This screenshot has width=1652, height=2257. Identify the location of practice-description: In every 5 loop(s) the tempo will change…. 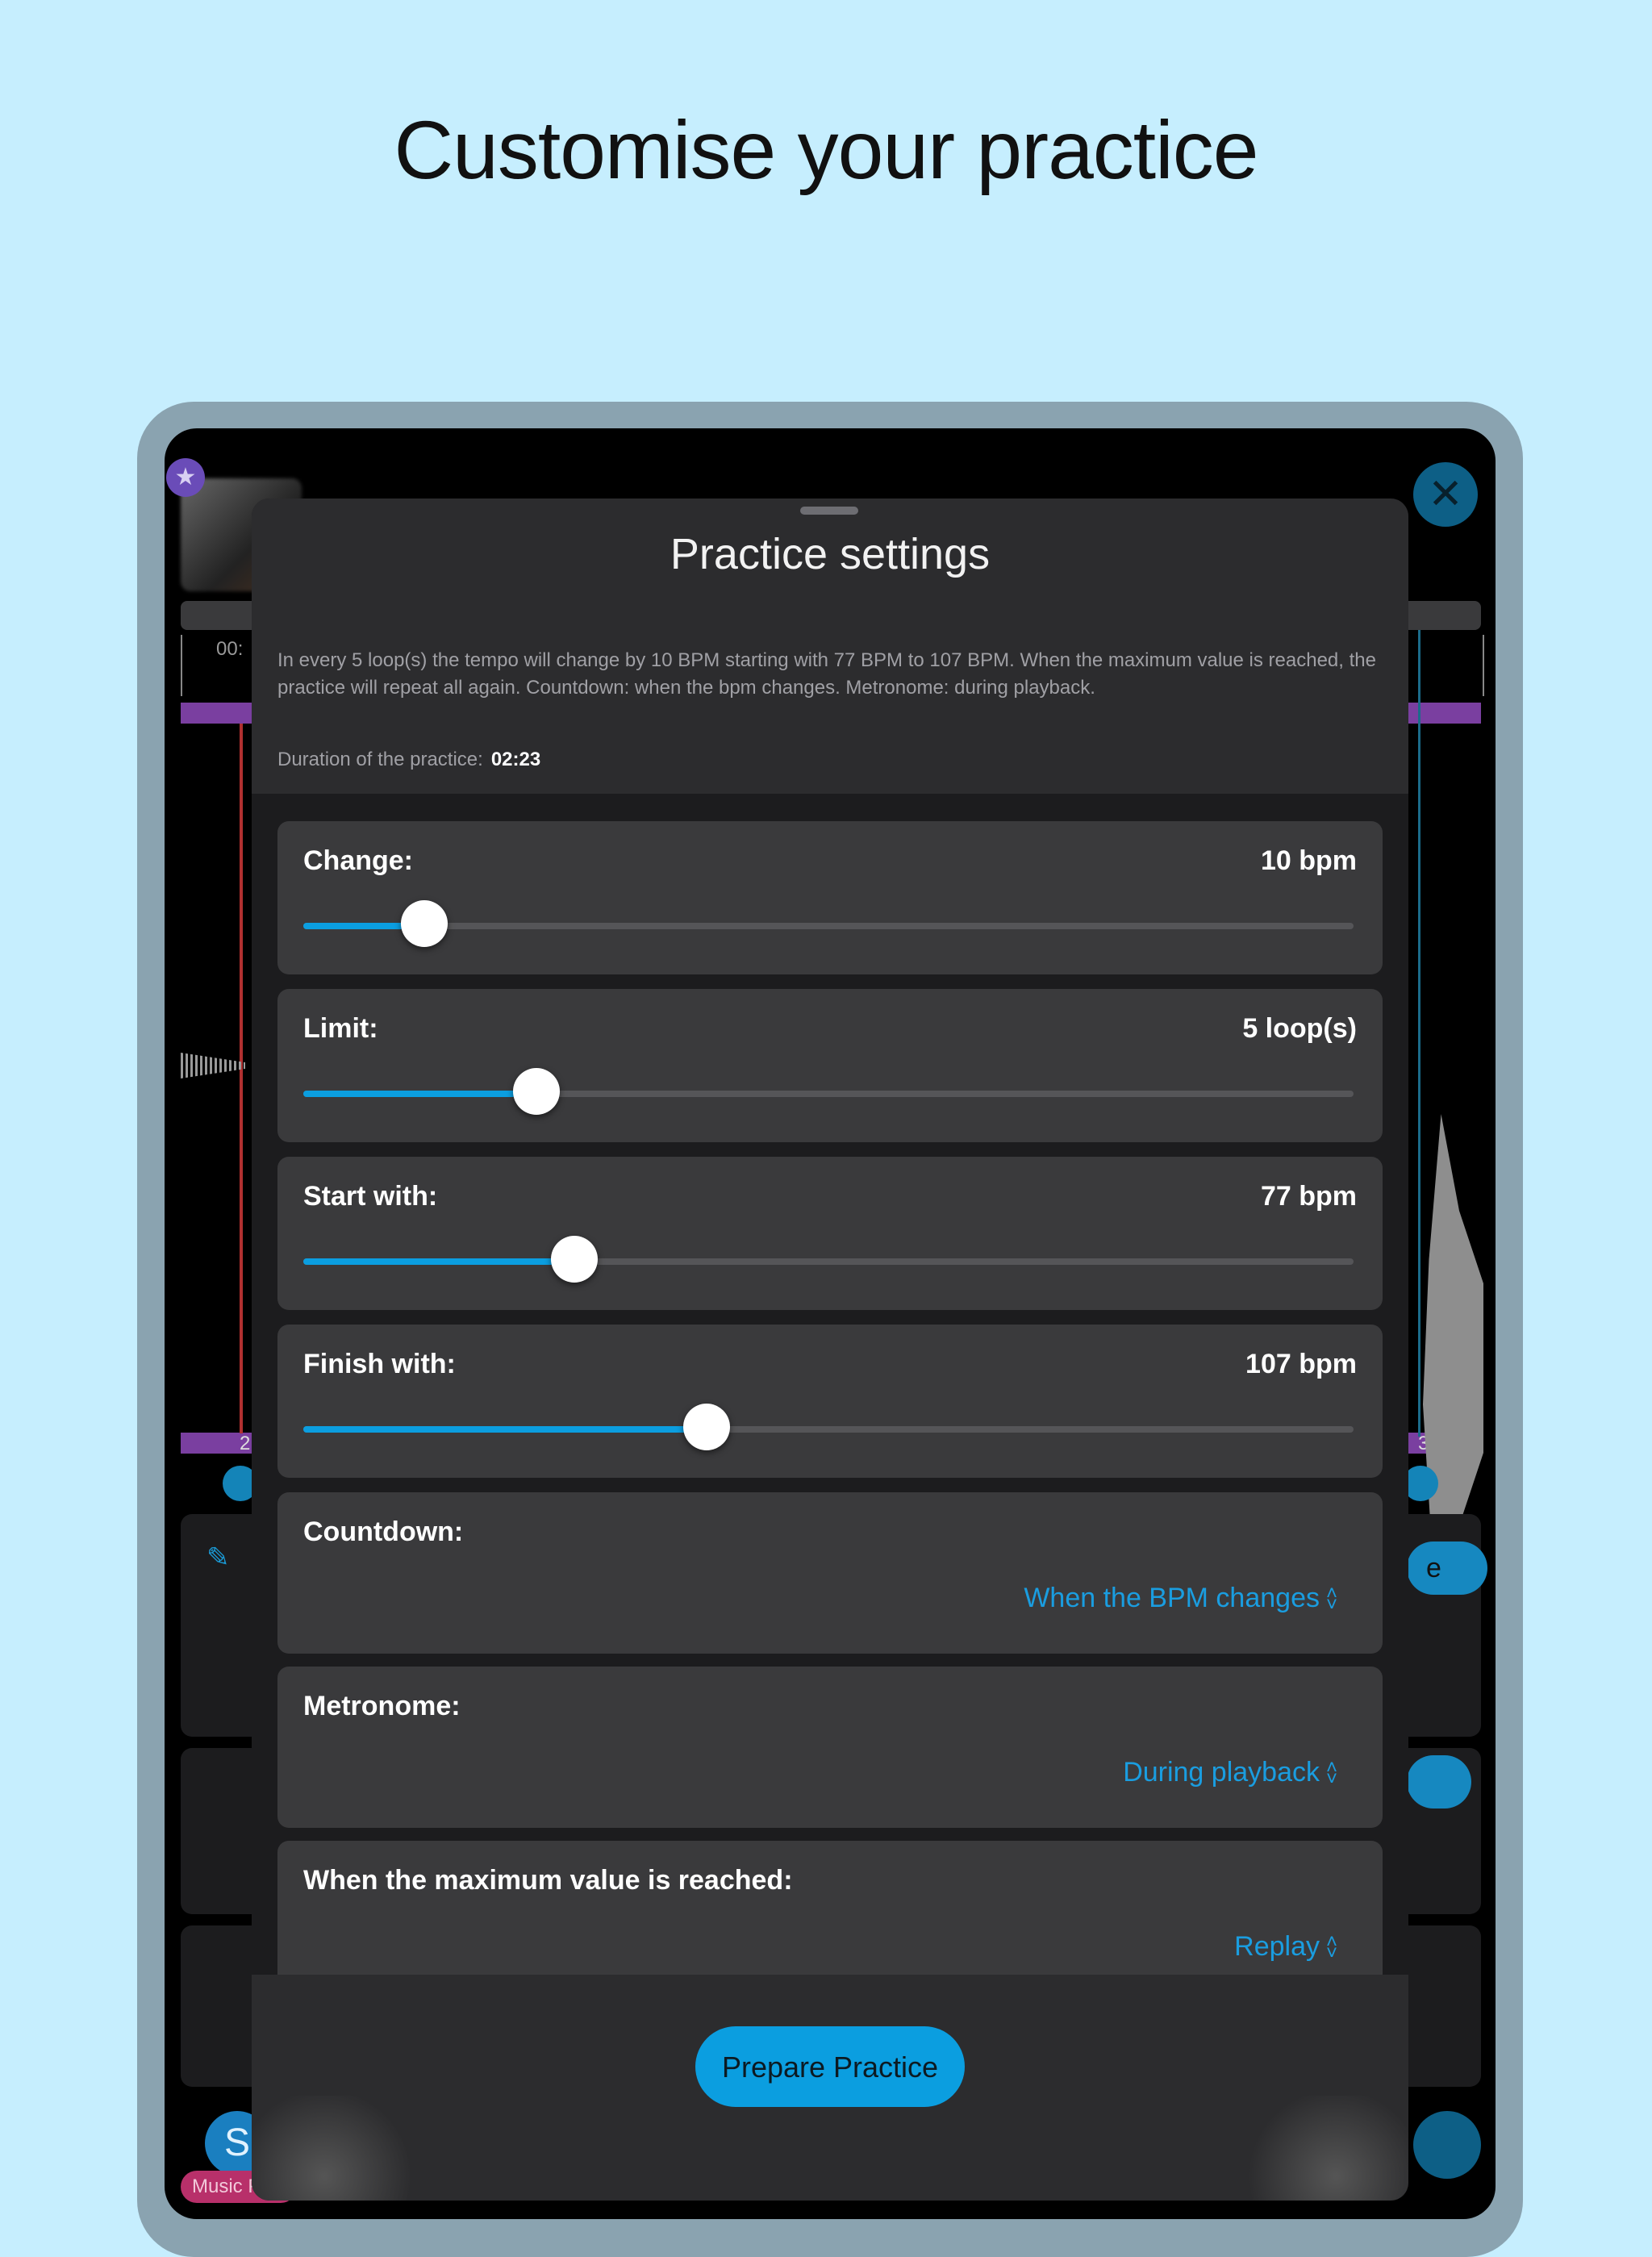
(826, 674).